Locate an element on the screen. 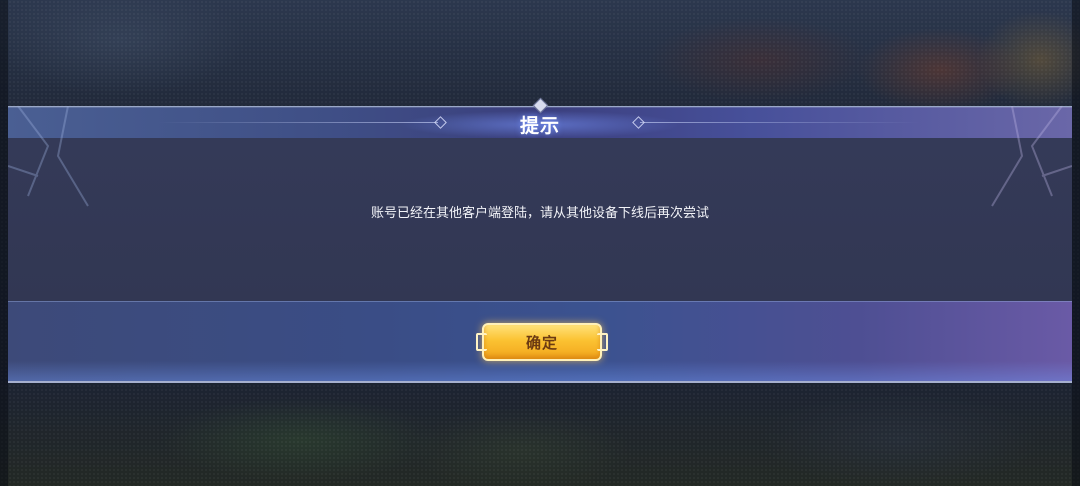  confirm-button: 确定 is located at coordinates (542, 342).